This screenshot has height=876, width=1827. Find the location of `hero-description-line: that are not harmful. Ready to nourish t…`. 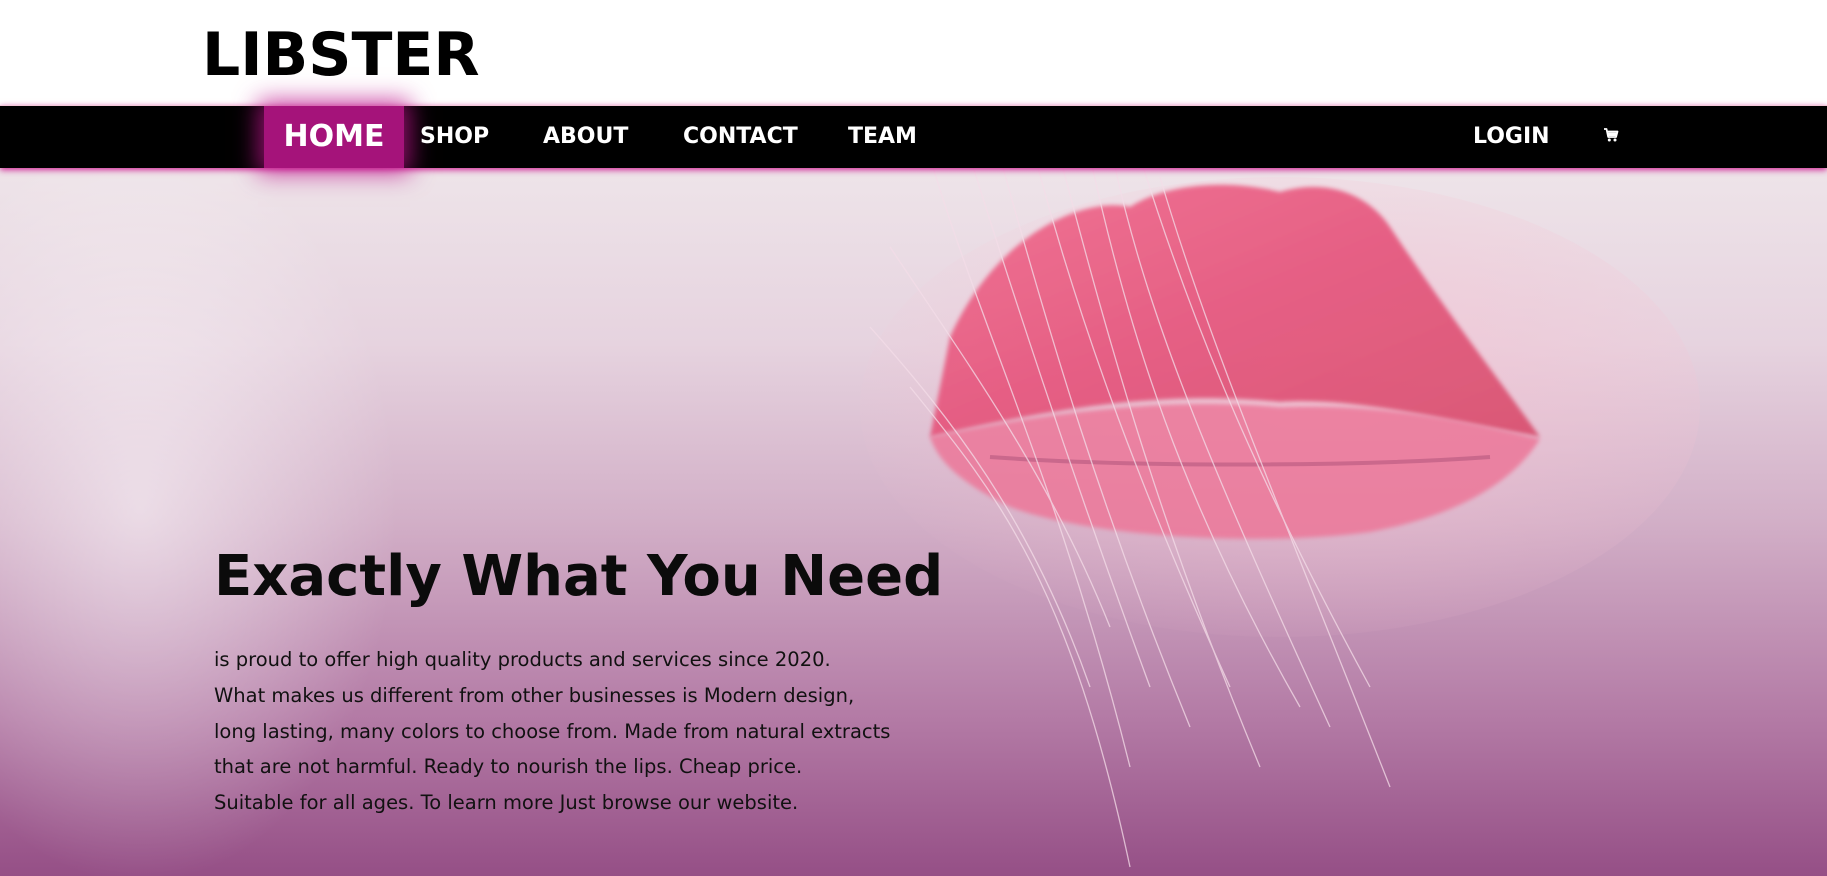

hero-description-line: that are not harmful. Ready to nourish t… is located at coordinates (508, 767).